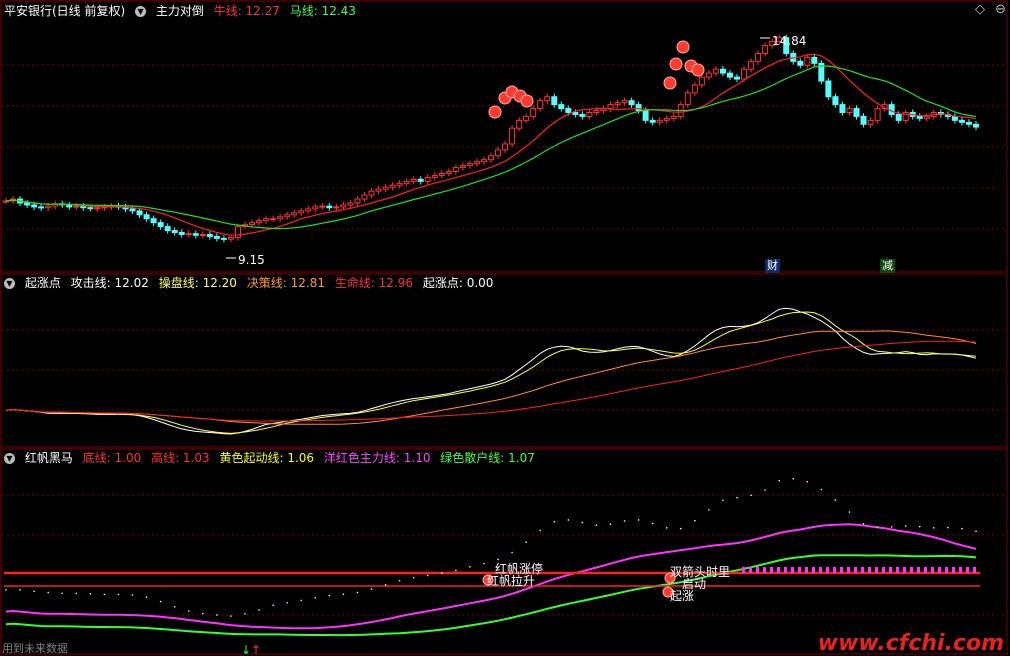 The image size is (1010, 656). Describe the element at coordinates (43, 283) in the screenshot. I see `panel2-indicator: 起涨点` at that location.